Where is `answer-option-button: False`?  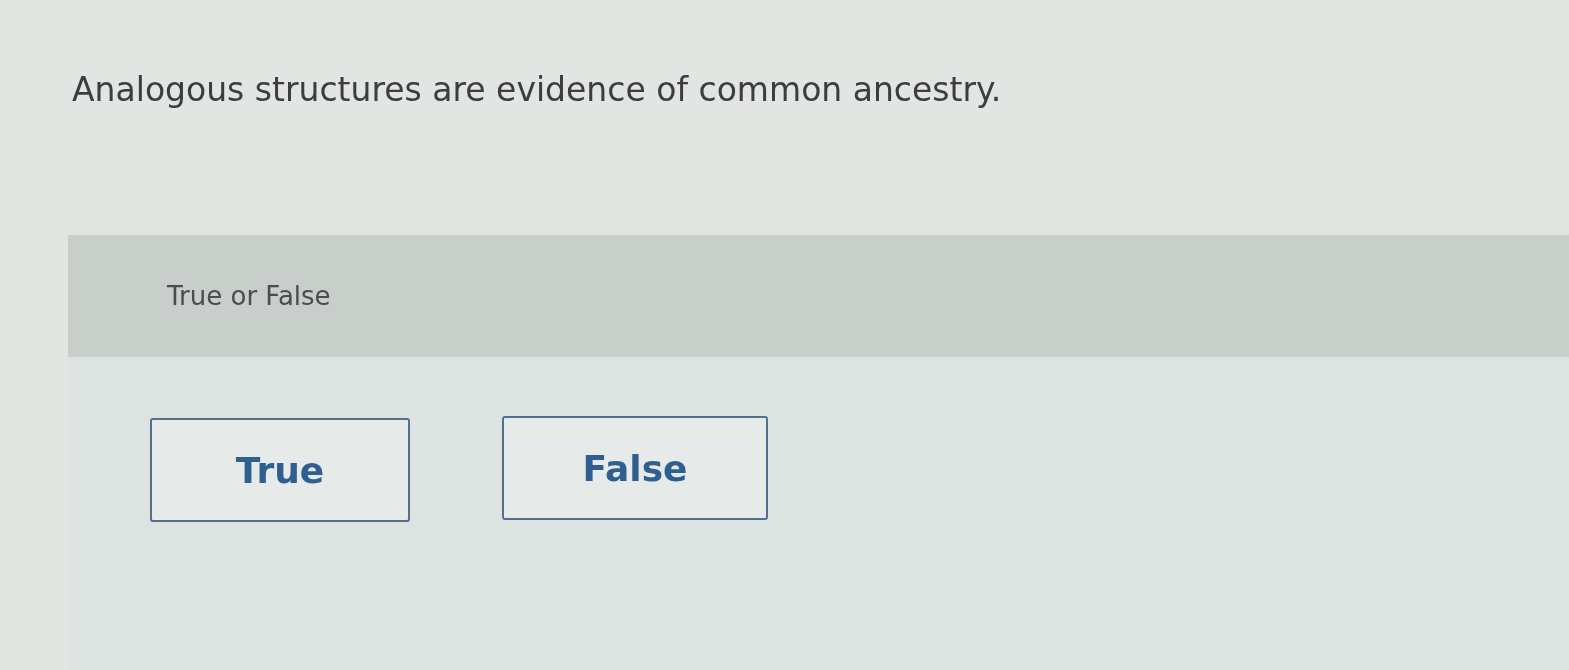 answer-option-button: False is located at coordinates (635, 468).